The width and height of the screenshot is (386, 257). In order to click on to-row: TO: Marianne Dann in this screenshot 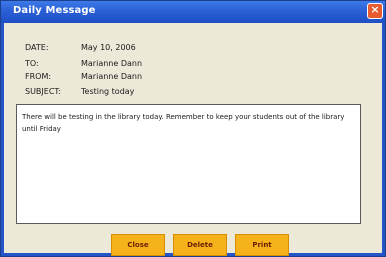, I will do `click(193, 65)`.